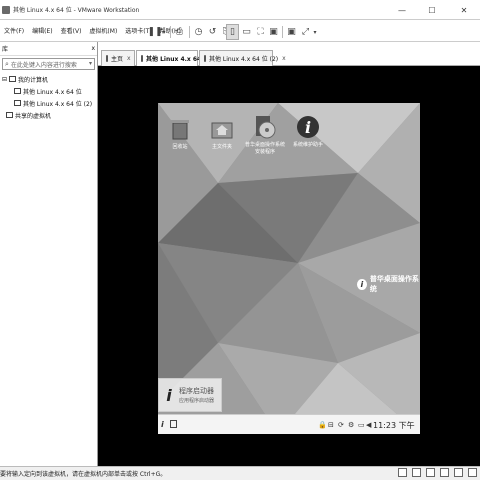 This screenshot has width=480, height=480. What do you see at coordinates (4, 79) in the screenshot?
I see `collapse-icon: ⊟` at bounding box center [4, 79].